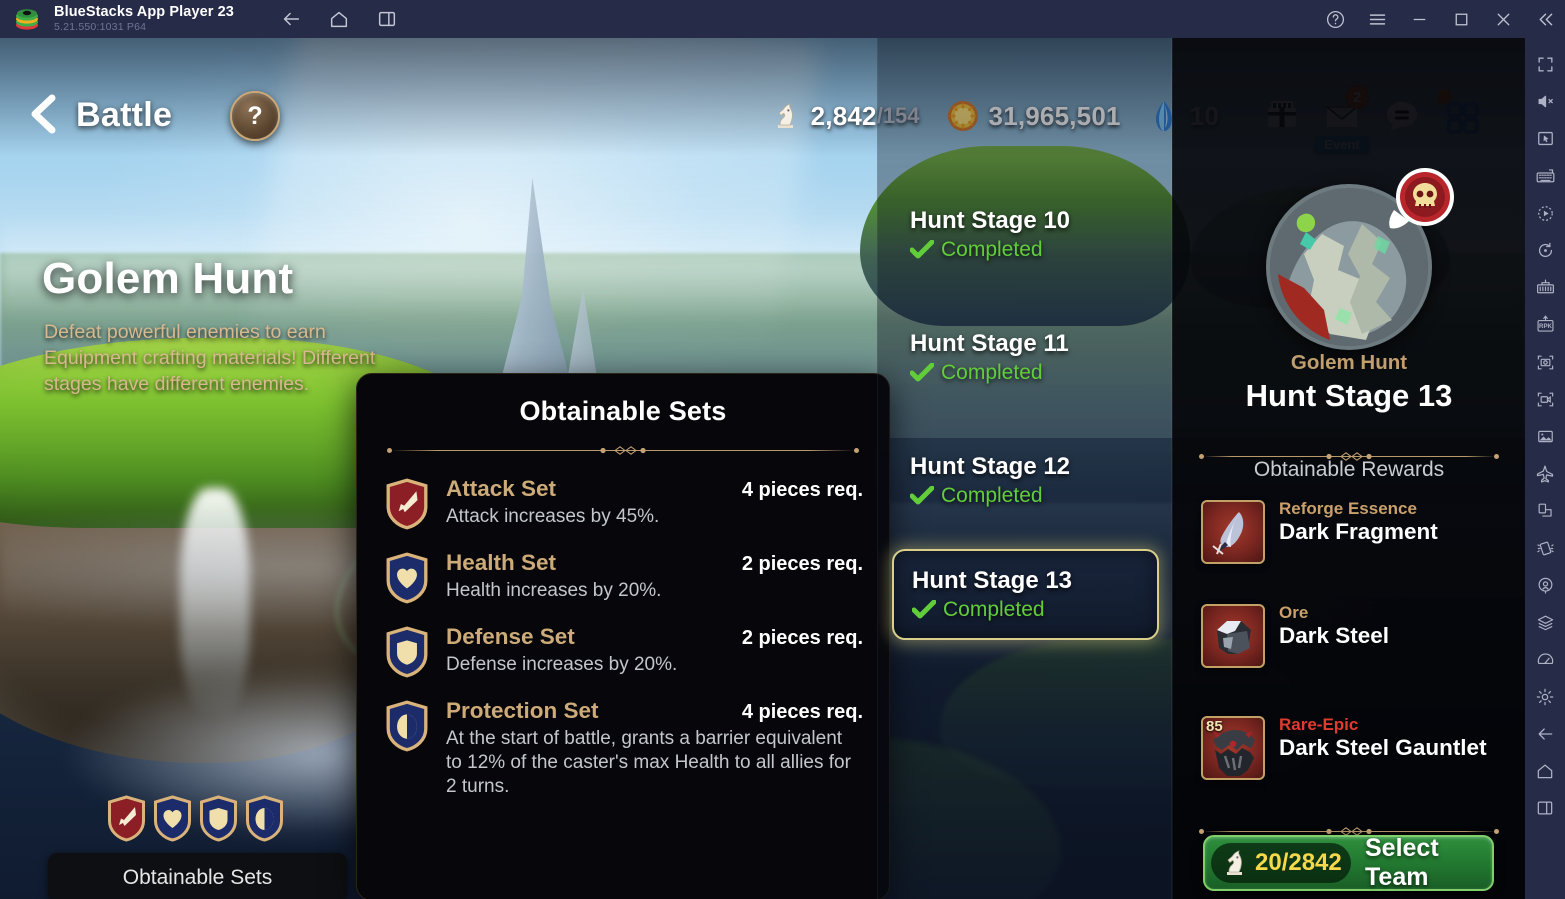  What do you see at coordinates (623, 450) in the screenshot?
I see `dialog-divider` at bounding box center [623, 450].